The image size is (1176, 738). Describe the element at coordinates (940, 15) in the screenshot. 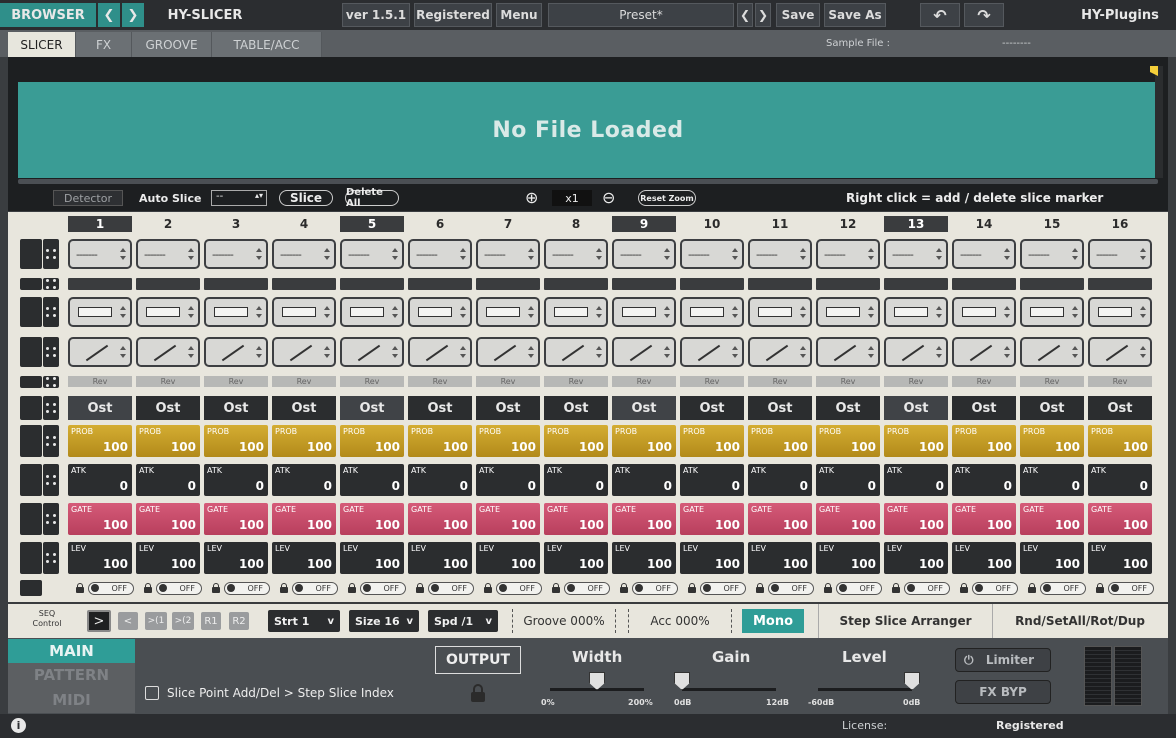

I see `undo-button: ↶` at that location.